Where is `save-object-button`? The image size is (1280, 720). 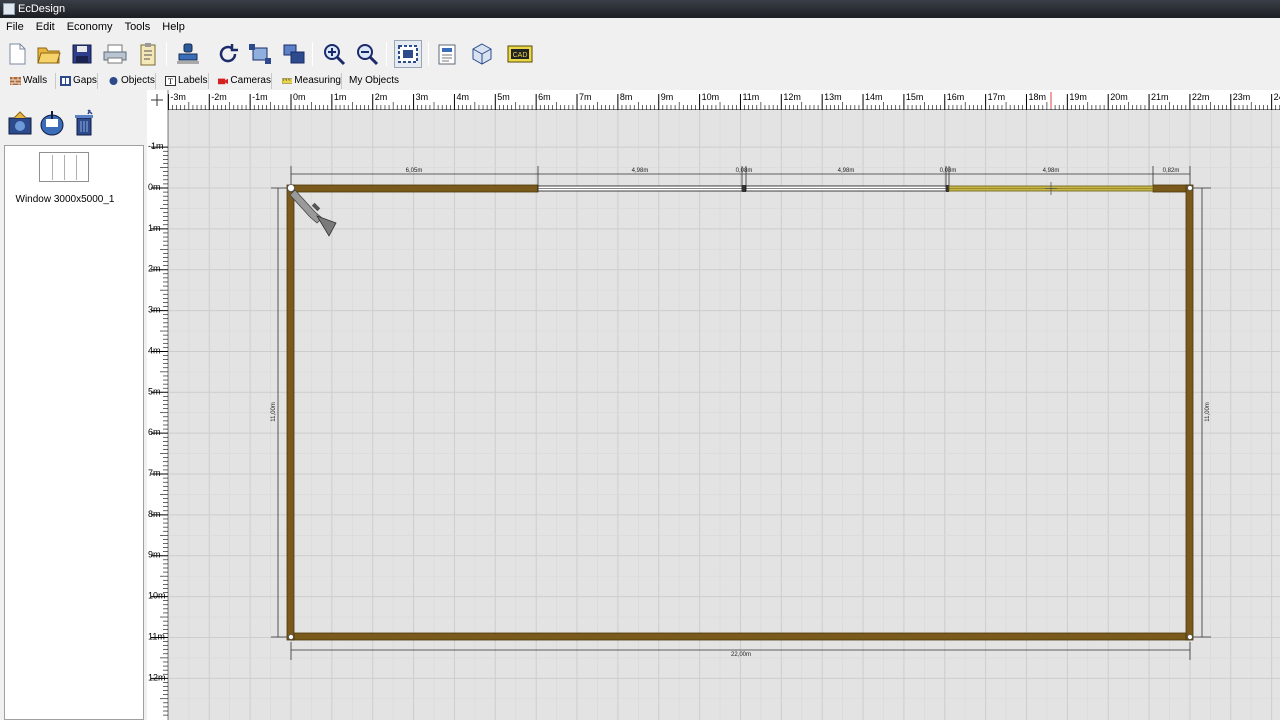 save-object-button is located at coordinates (52, 123).